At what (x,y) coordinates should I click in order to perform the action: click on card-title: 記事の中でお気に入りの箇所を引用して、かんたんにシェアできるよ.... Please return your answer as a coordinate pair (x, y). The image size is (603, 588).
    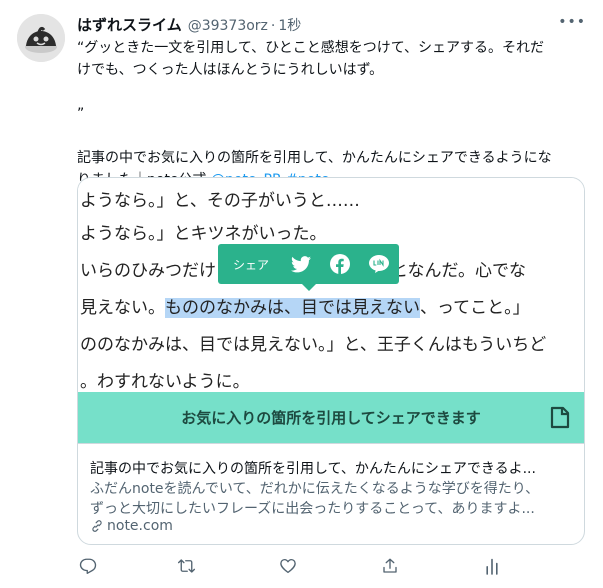
    Looking at the image, I should click on (331, 468).